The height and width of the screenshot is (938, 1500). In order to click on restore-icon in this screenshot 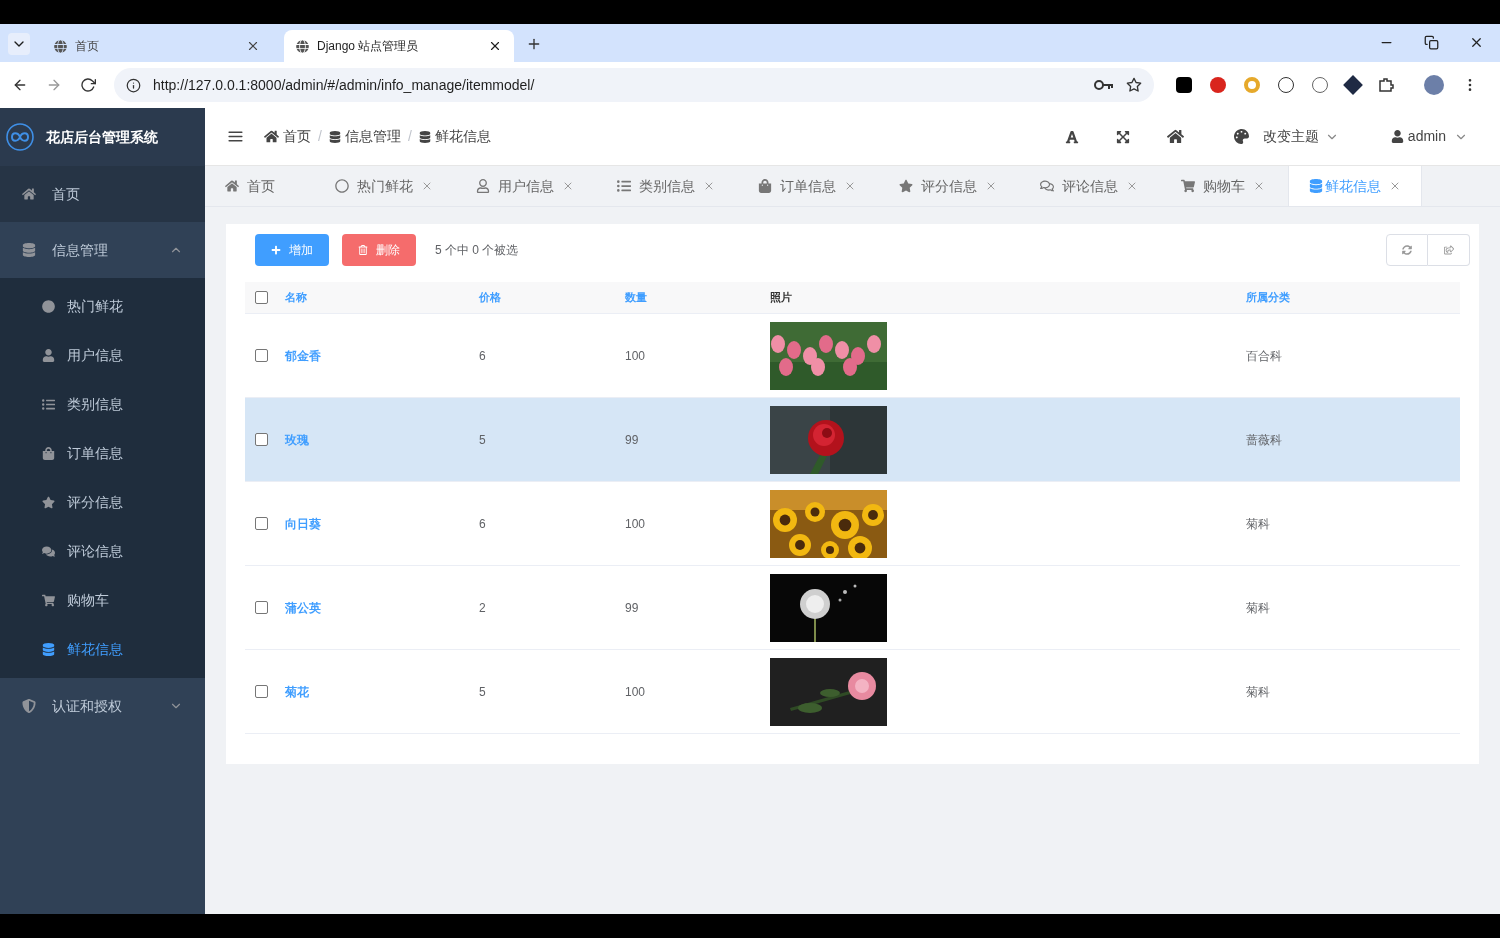, I will do `click(1431, 42)`.